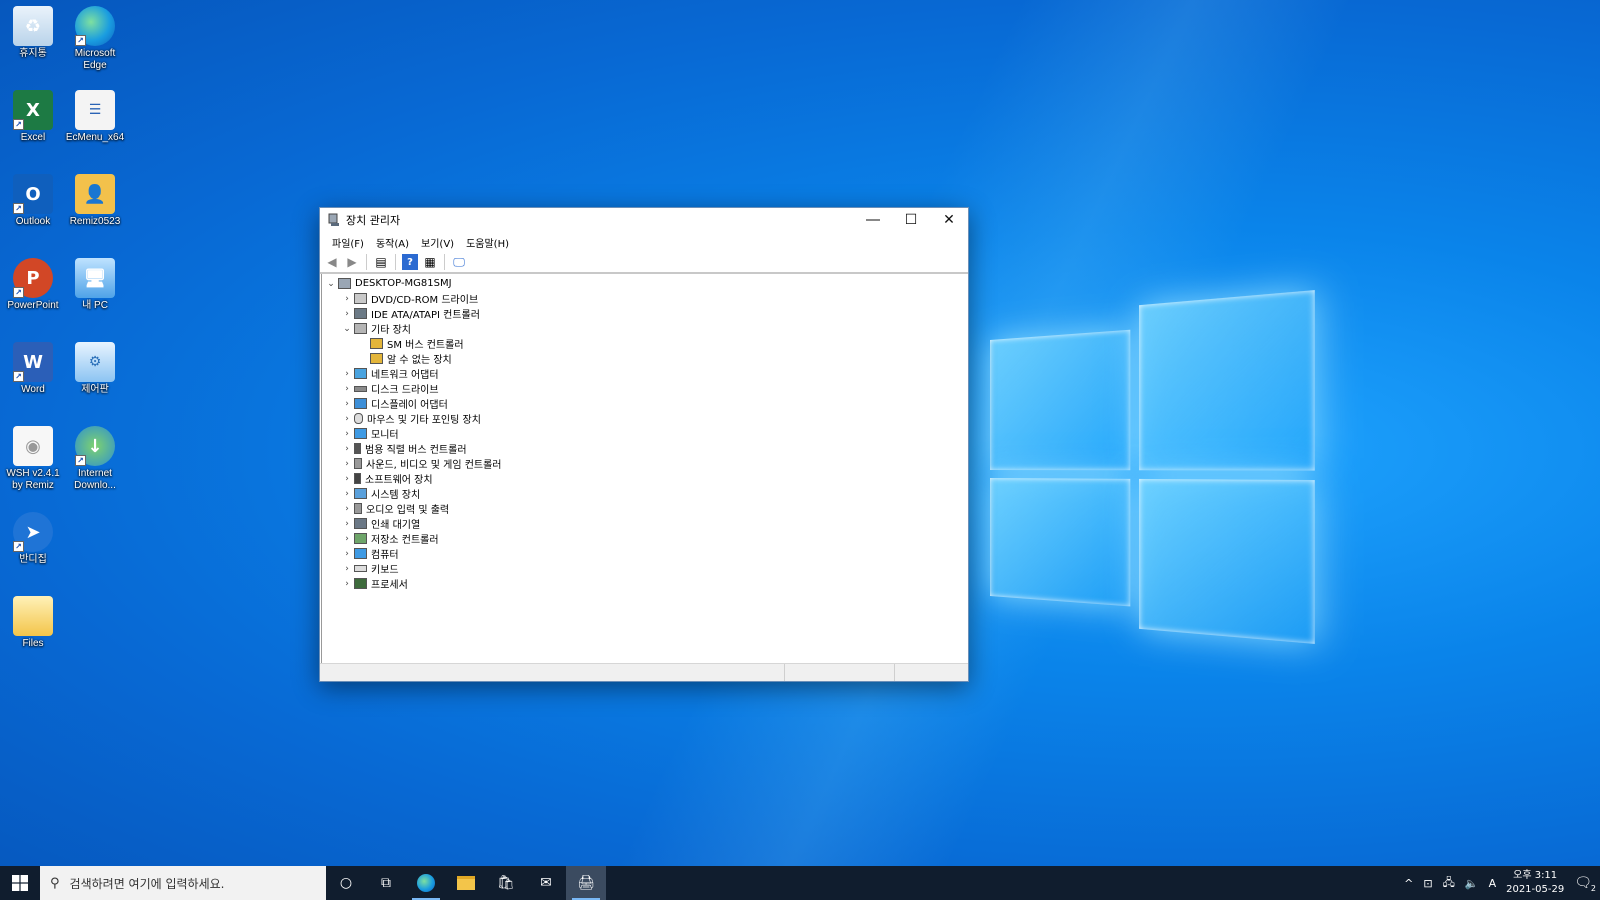  Describe the element at coordinates (1493, 883) in the screenshot. I see `ime-indicator: A` at that location.